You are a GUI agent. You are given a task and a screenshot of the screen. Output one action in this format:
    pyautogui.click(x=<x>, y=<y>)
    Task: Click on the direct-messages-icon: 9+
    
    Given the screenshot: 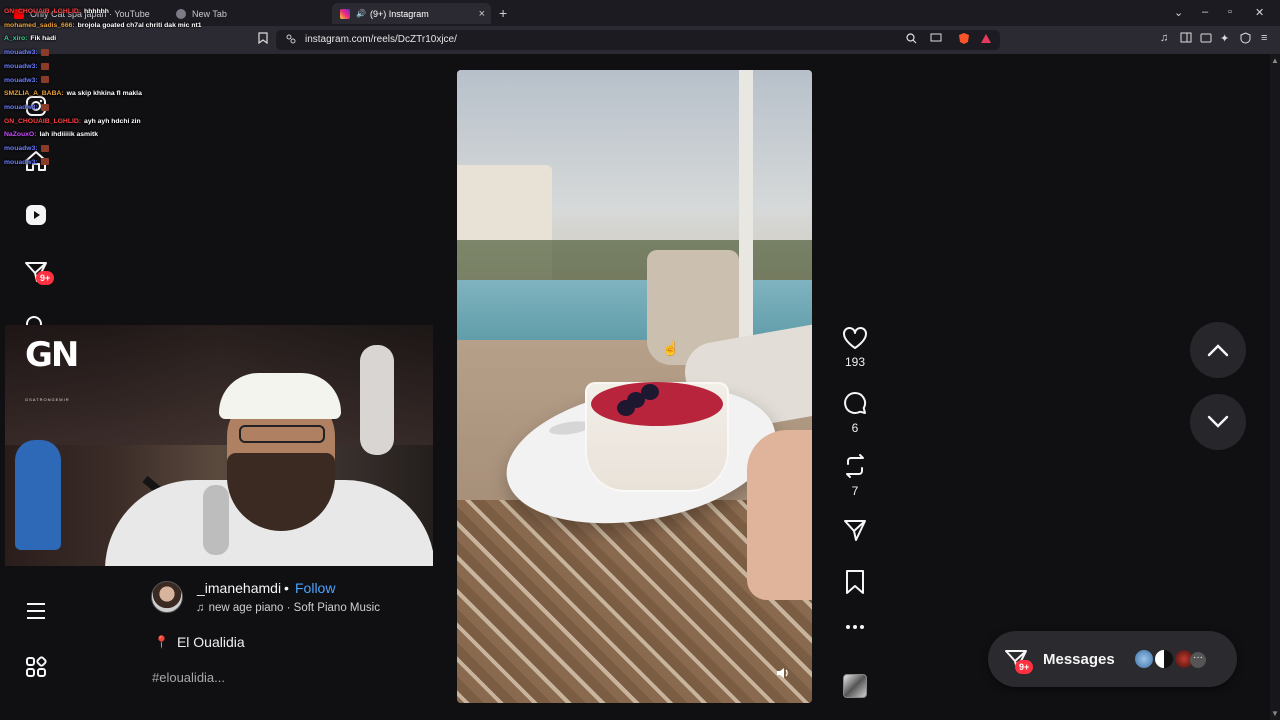 What is the action you would take?
    pyautogui.click(x=38, y=272)
    